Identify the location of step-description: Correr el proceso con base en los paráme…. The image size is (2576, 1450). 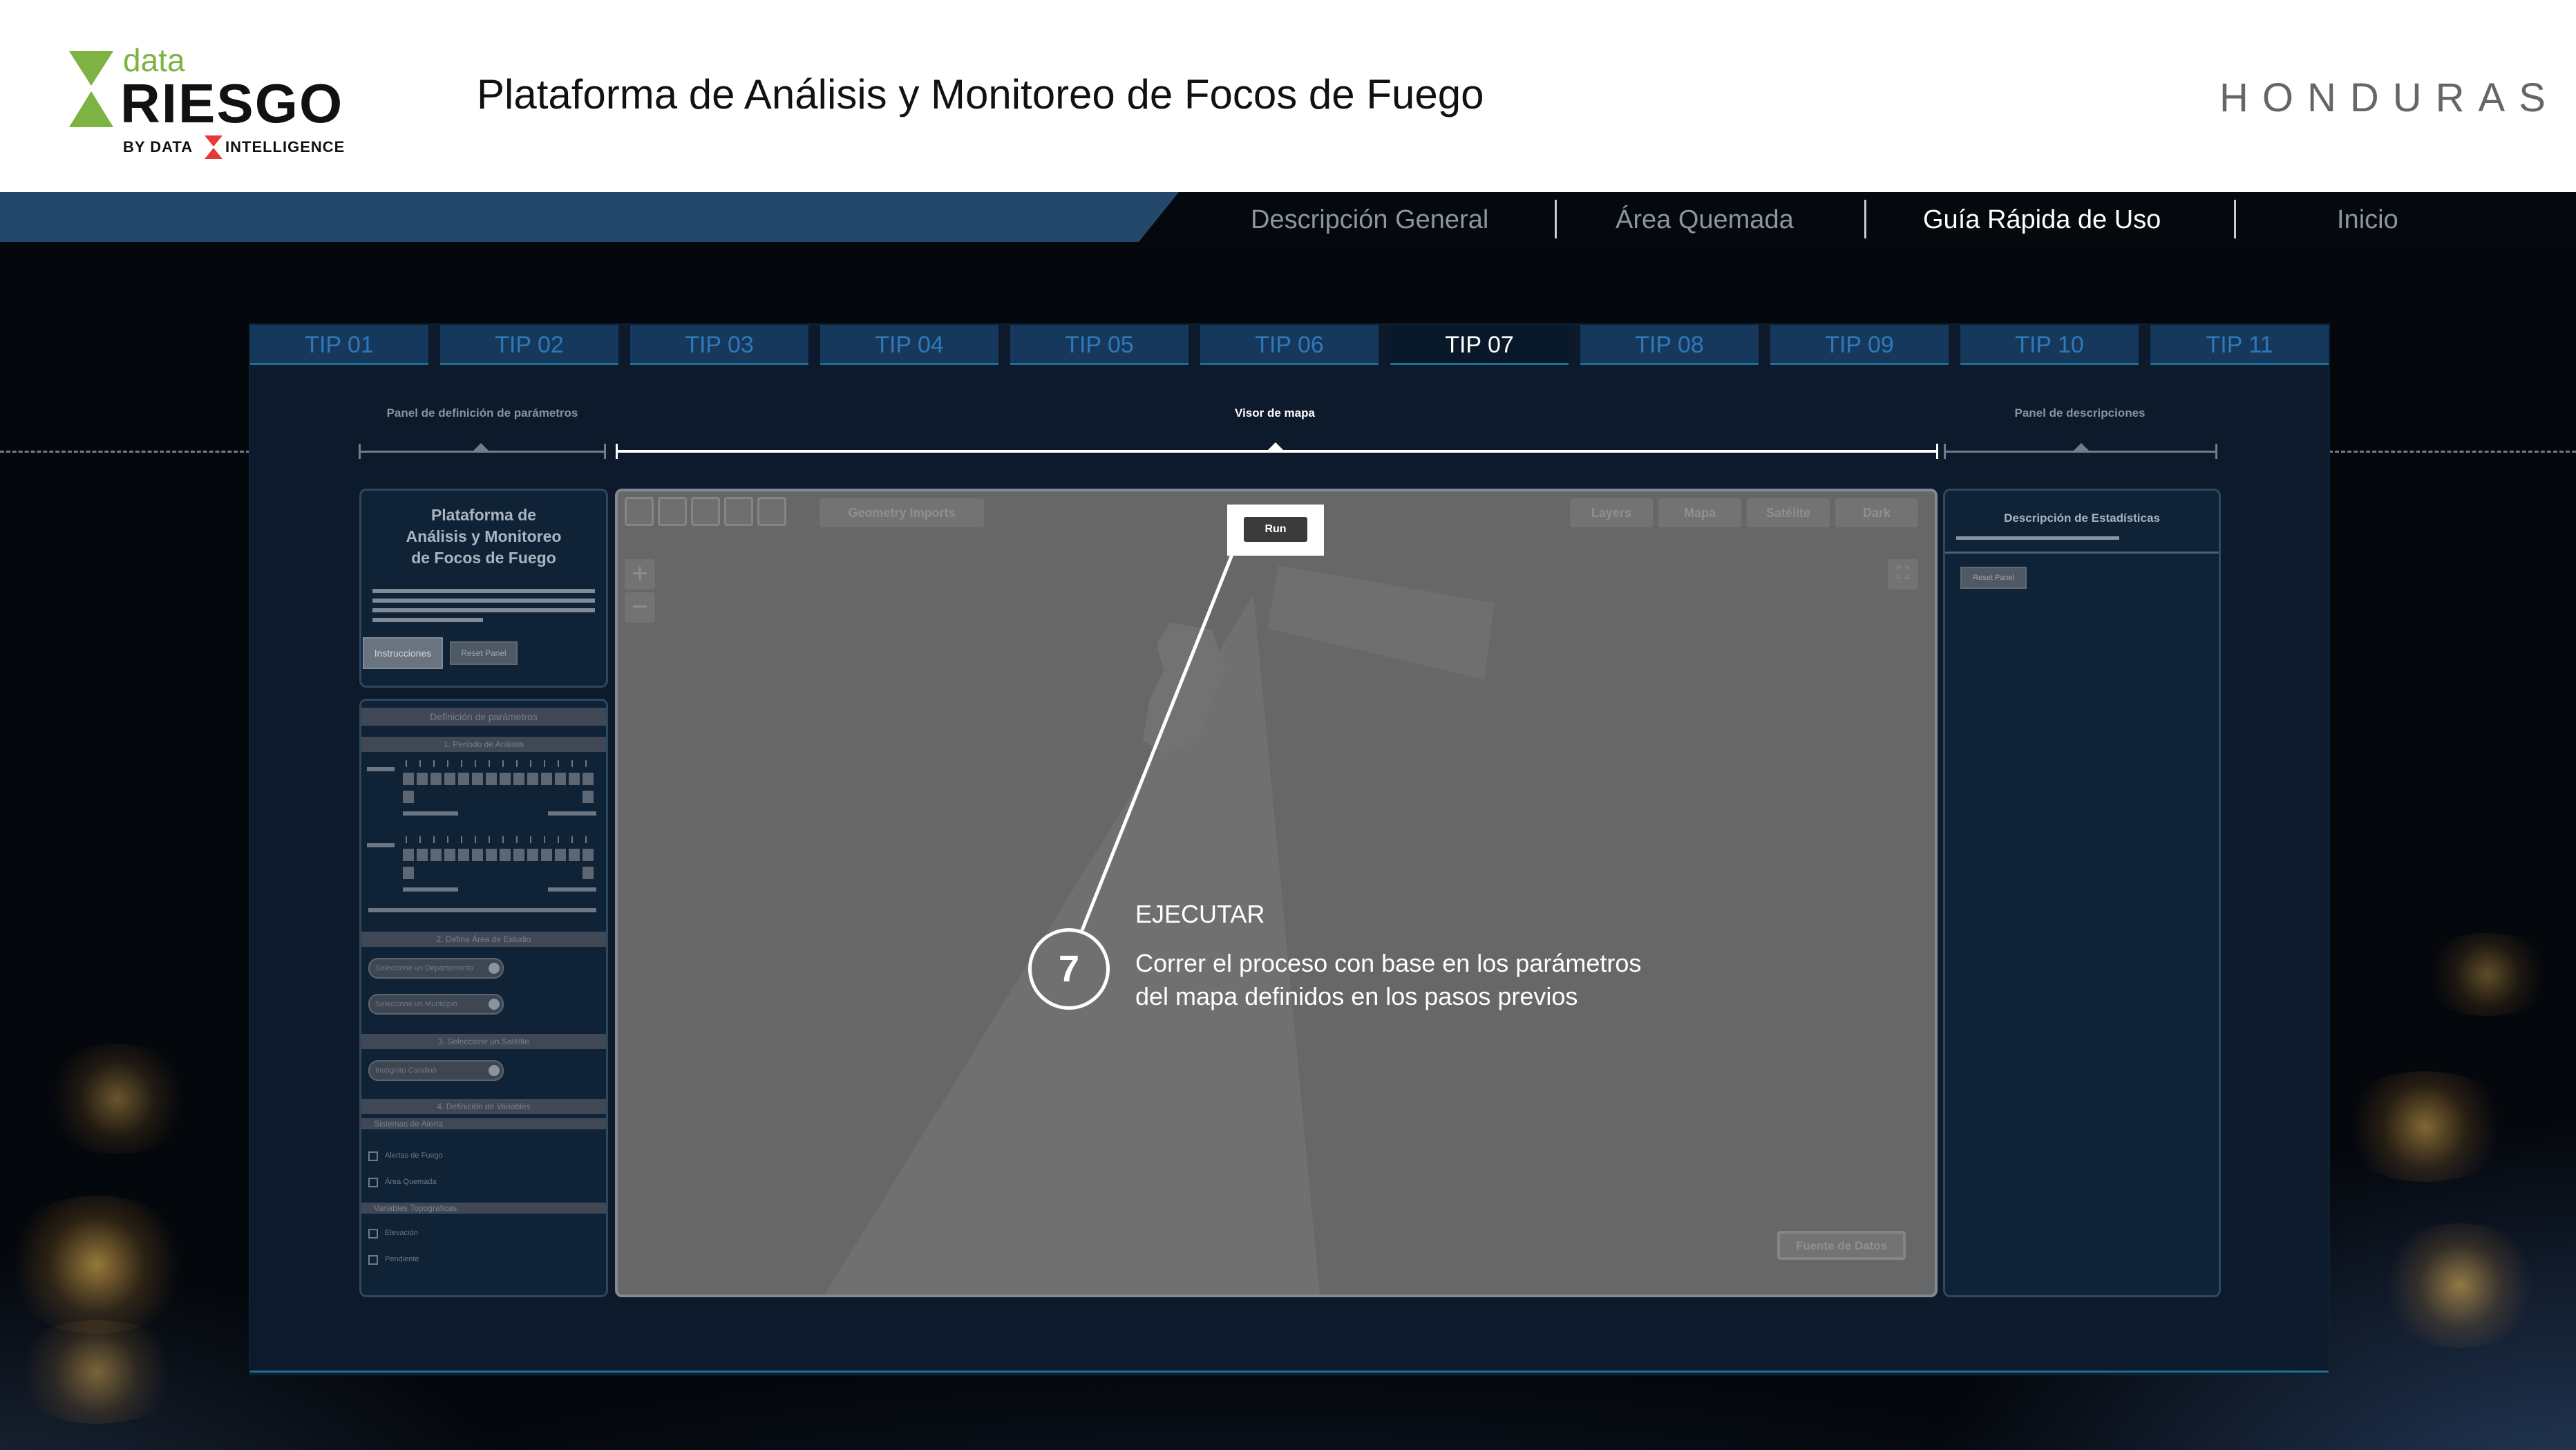
(1446, 980).